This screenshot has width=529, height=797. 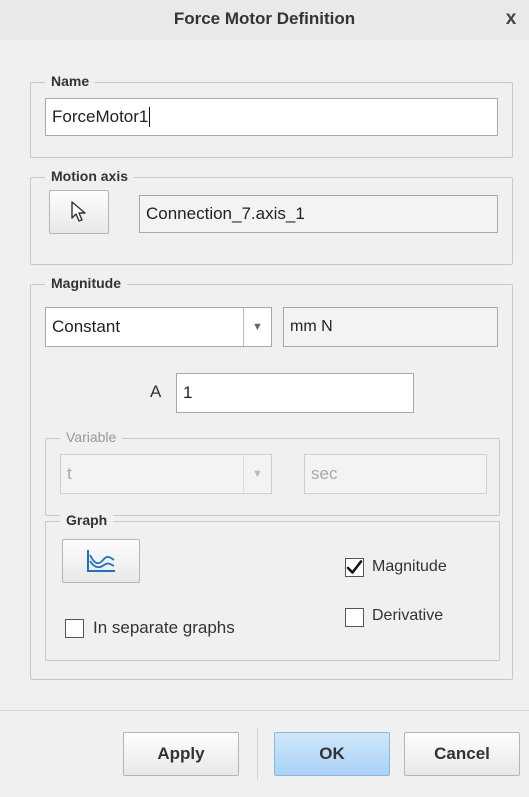 What do you see at coordinates (86, 326) in the screenshot?
I see `magnitude-type-value: Constant` at bounding box center [86, 326].